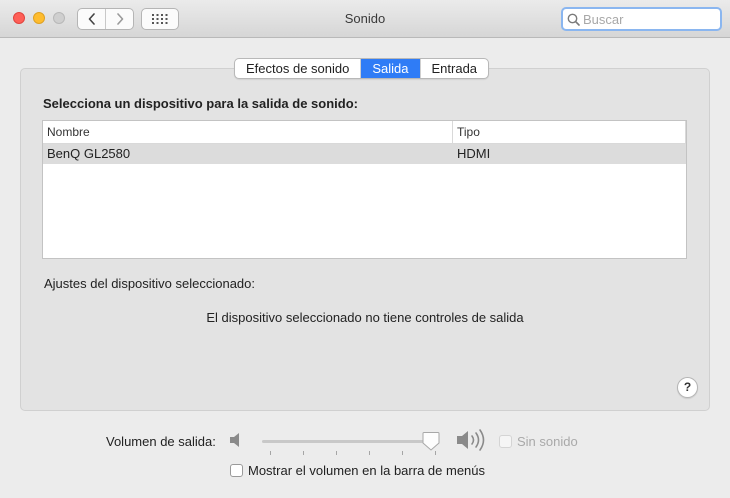 Image resolution: width=730 pixels, height=498 pixels. I want to click on search-field, so click(641, 19).